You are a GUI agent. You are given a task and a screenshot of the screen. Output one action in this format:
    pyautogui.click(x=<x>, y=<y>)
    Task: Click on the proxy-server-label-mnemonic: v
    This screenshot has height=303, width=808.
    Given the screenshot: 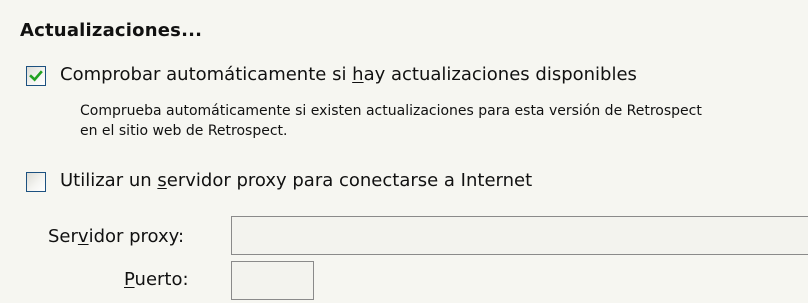 What is the action you would take?
    pyautogui.click(x=83, y=236)
    